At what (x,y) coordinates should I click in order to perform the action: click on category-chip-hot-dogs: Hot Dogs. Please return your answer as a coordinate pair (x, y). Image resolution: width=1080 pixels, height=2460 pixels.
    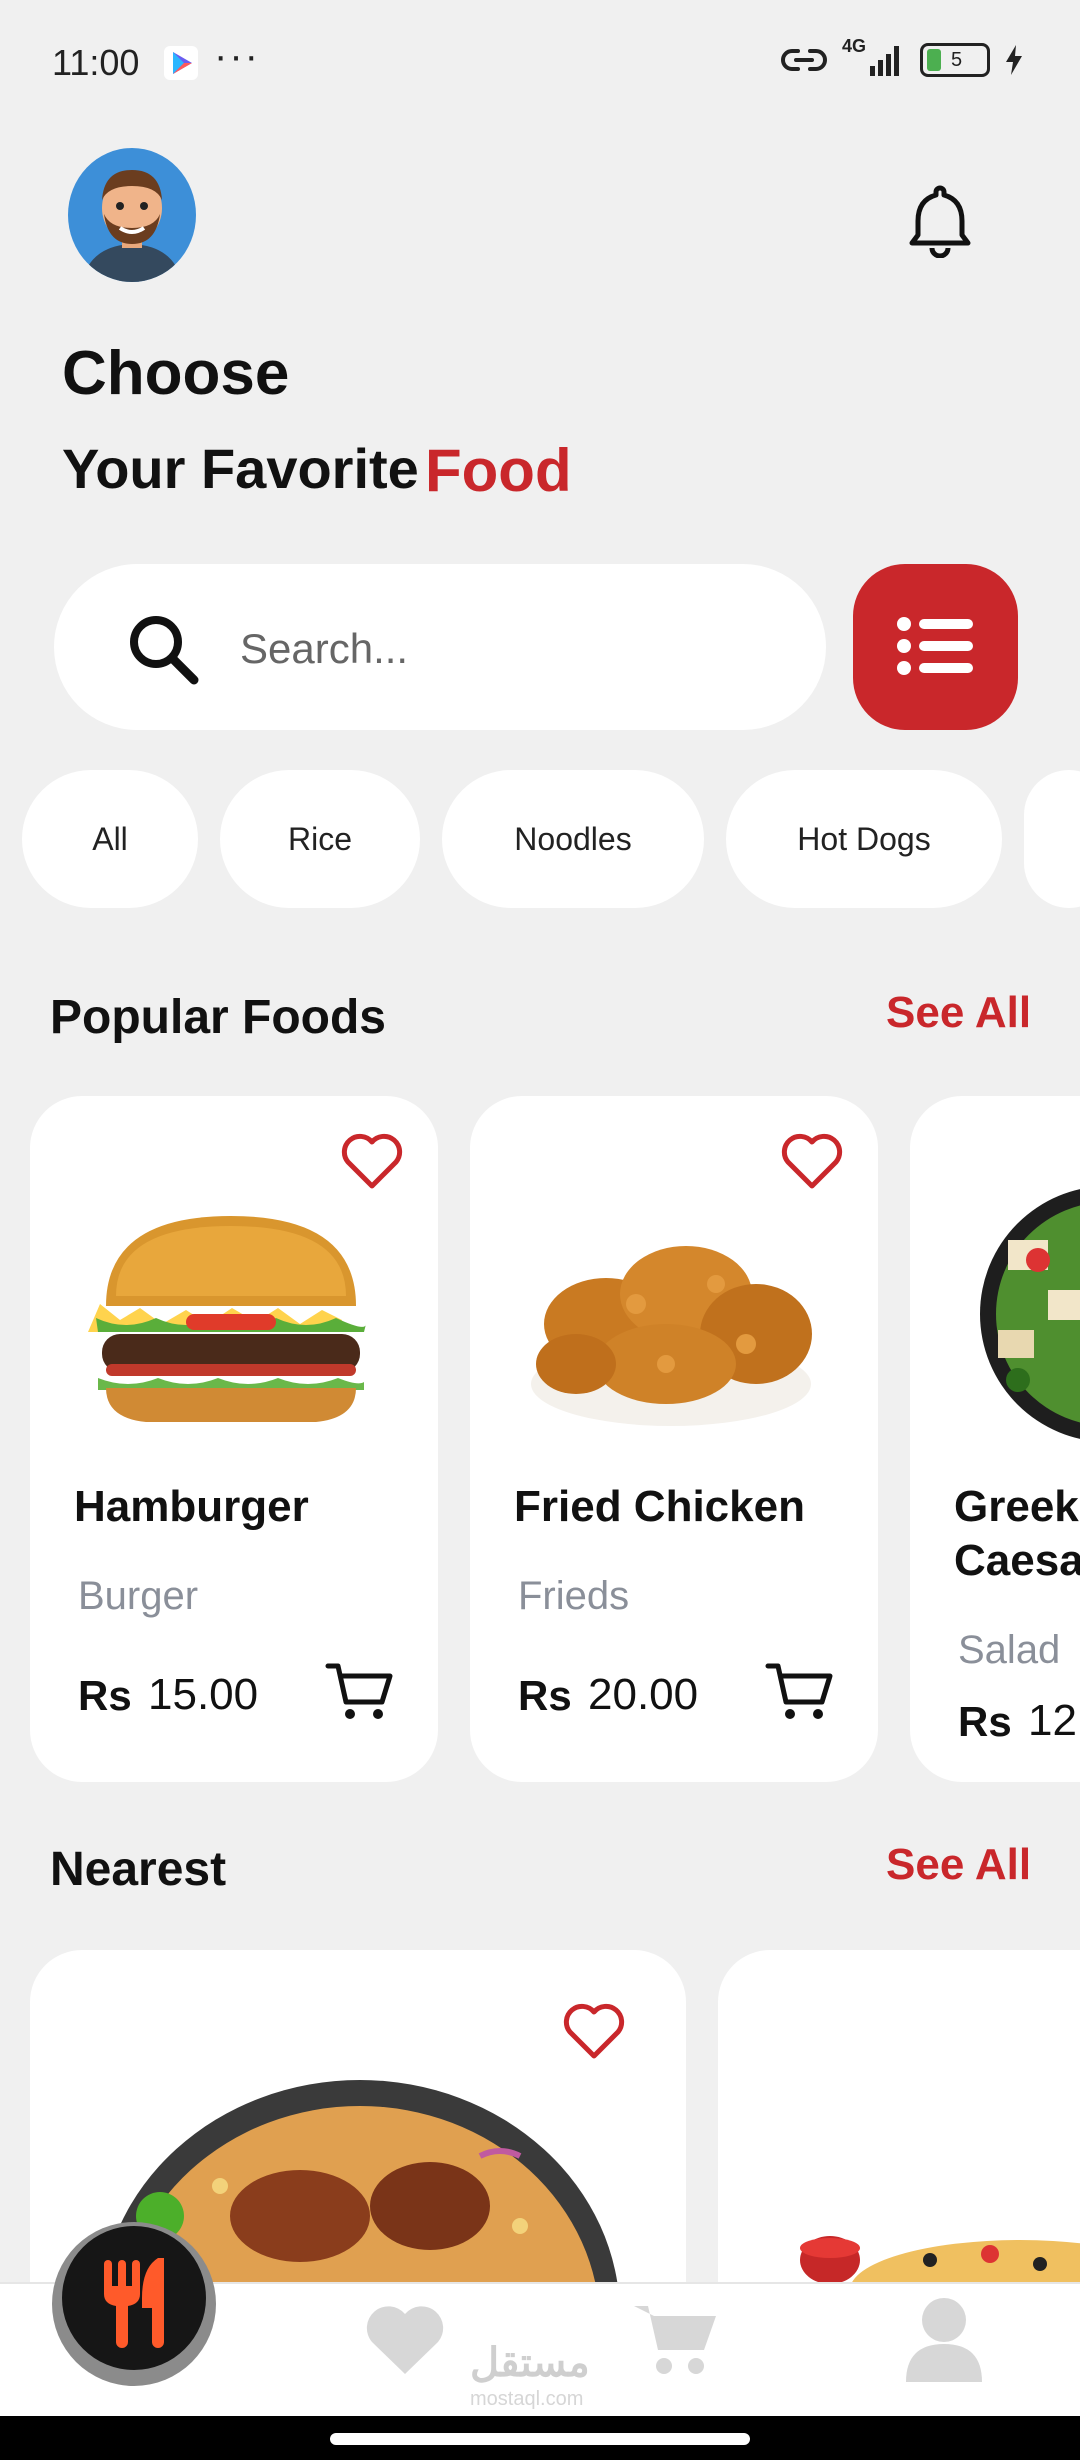
    Looking at the image, I should click on (864, 839).